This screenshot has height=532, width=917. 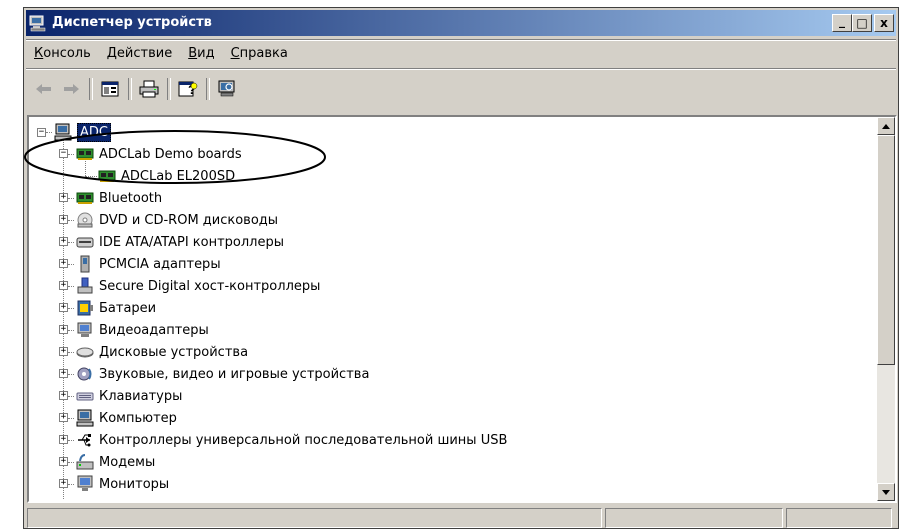 What do you see at coordinates (85, 264) in the screenshot?
I see `pcmcia-icon` at bounding box center [85, 264].